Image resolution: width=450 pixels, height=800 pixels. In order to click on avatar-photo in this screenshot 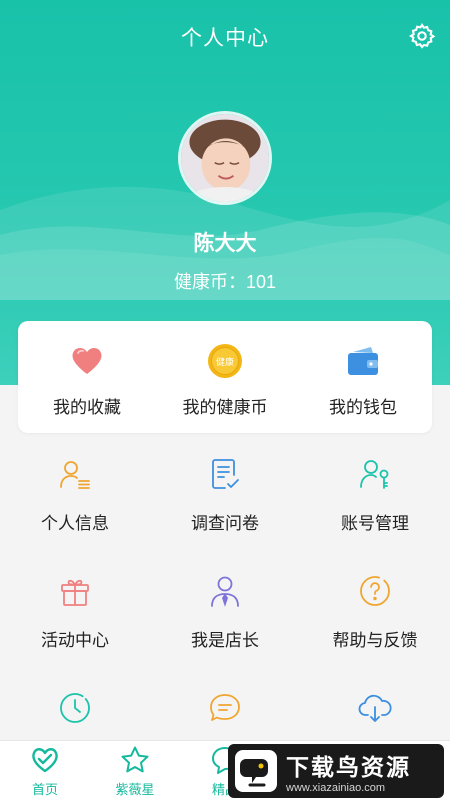, I will do `click(225, 158)`.